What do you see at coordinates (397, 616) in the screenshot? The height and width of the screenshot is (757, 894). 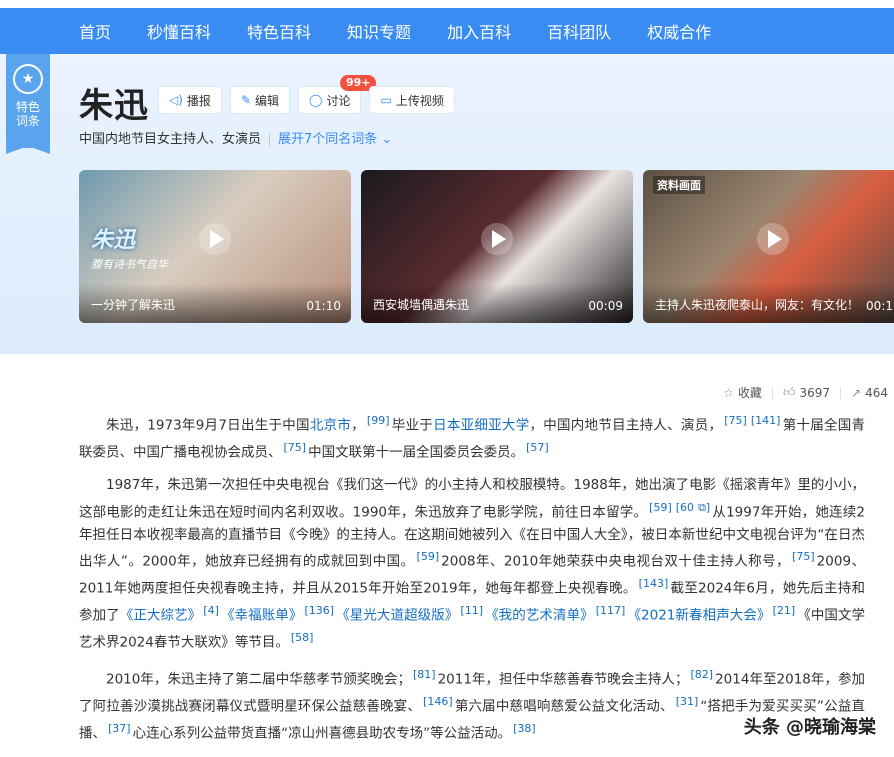 I see `link-xingguang-dadao: 《星光大道超级版》` at bounding box center [397, 616].